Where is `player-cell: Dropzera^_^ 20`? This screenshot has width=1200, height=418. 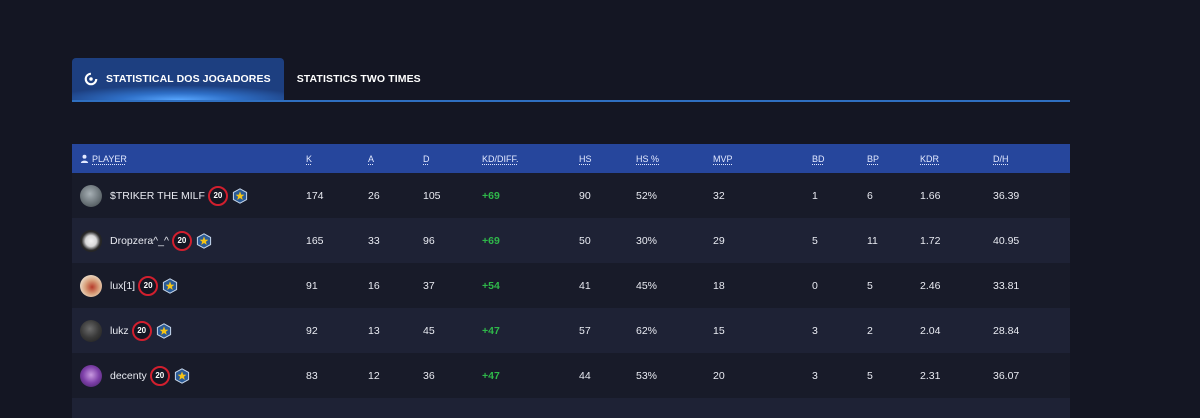 player-cell: Dropzera^_^ 20 is located at coordinates (189, 240).